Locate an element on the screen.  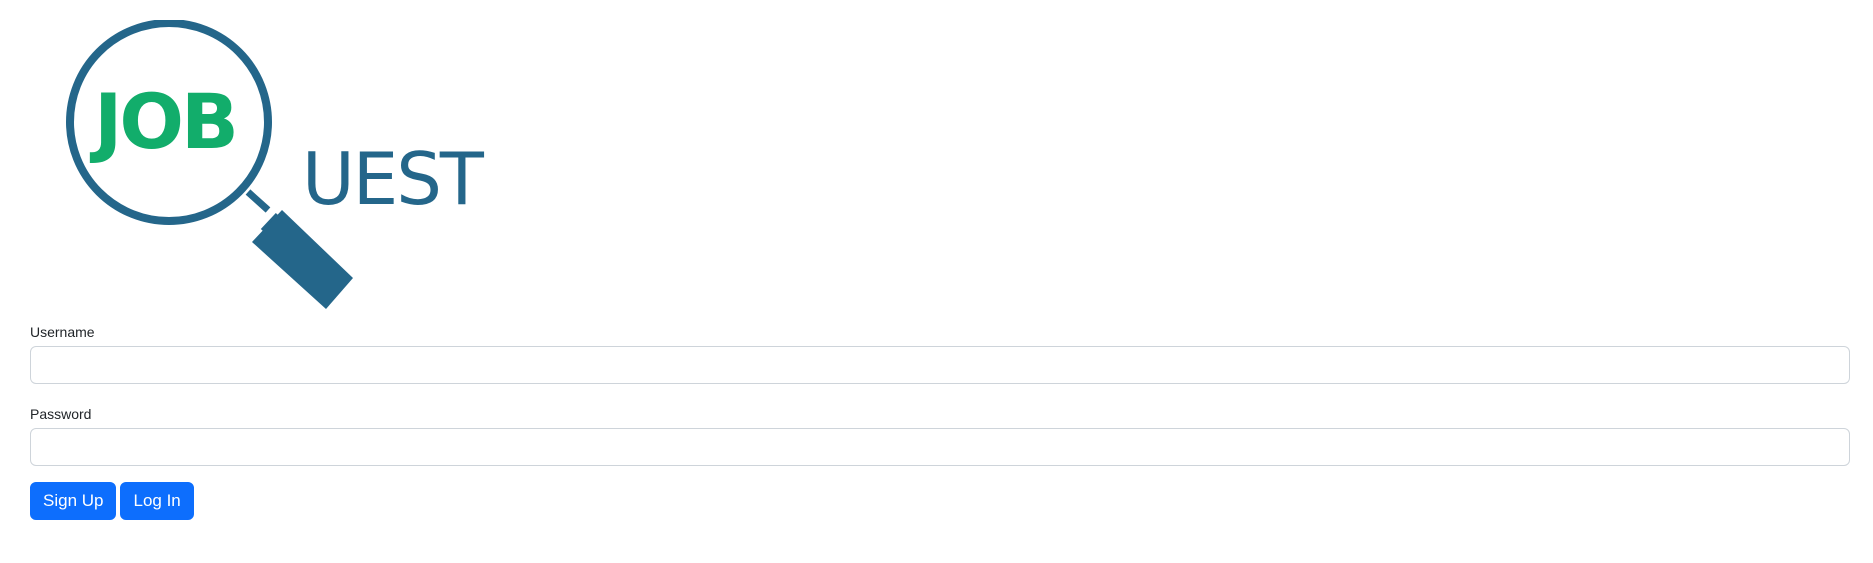
password-label: Password is located at coordinates (61, 414).